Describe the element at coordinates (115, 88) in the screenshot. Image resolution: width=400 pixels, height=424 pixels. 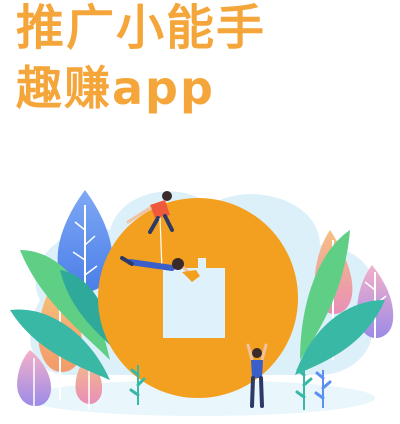
I see `headline-subtitle: 趣赚app` at that location.